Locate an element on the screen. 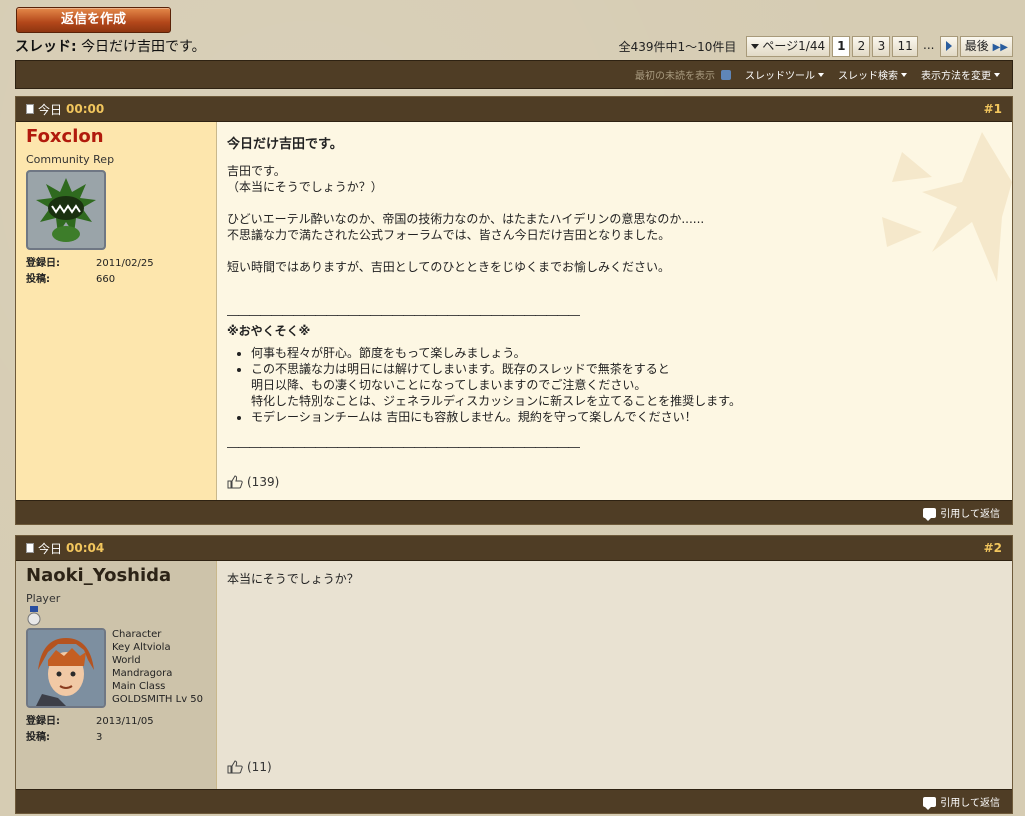 The width and height of the screenshot is (1025, 816). like-button: (139) is located at coordinates (253, 482).